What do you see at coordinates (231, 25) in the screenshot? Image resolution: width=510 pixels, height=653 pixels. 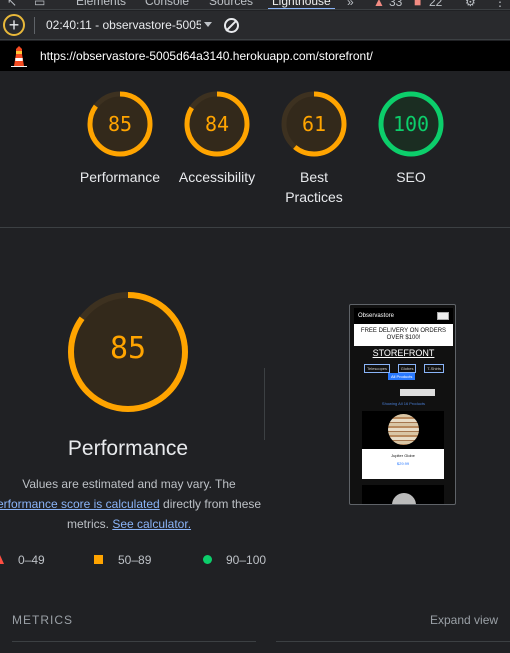 I see `clear-all-icon` at bounding box center [231, 25].